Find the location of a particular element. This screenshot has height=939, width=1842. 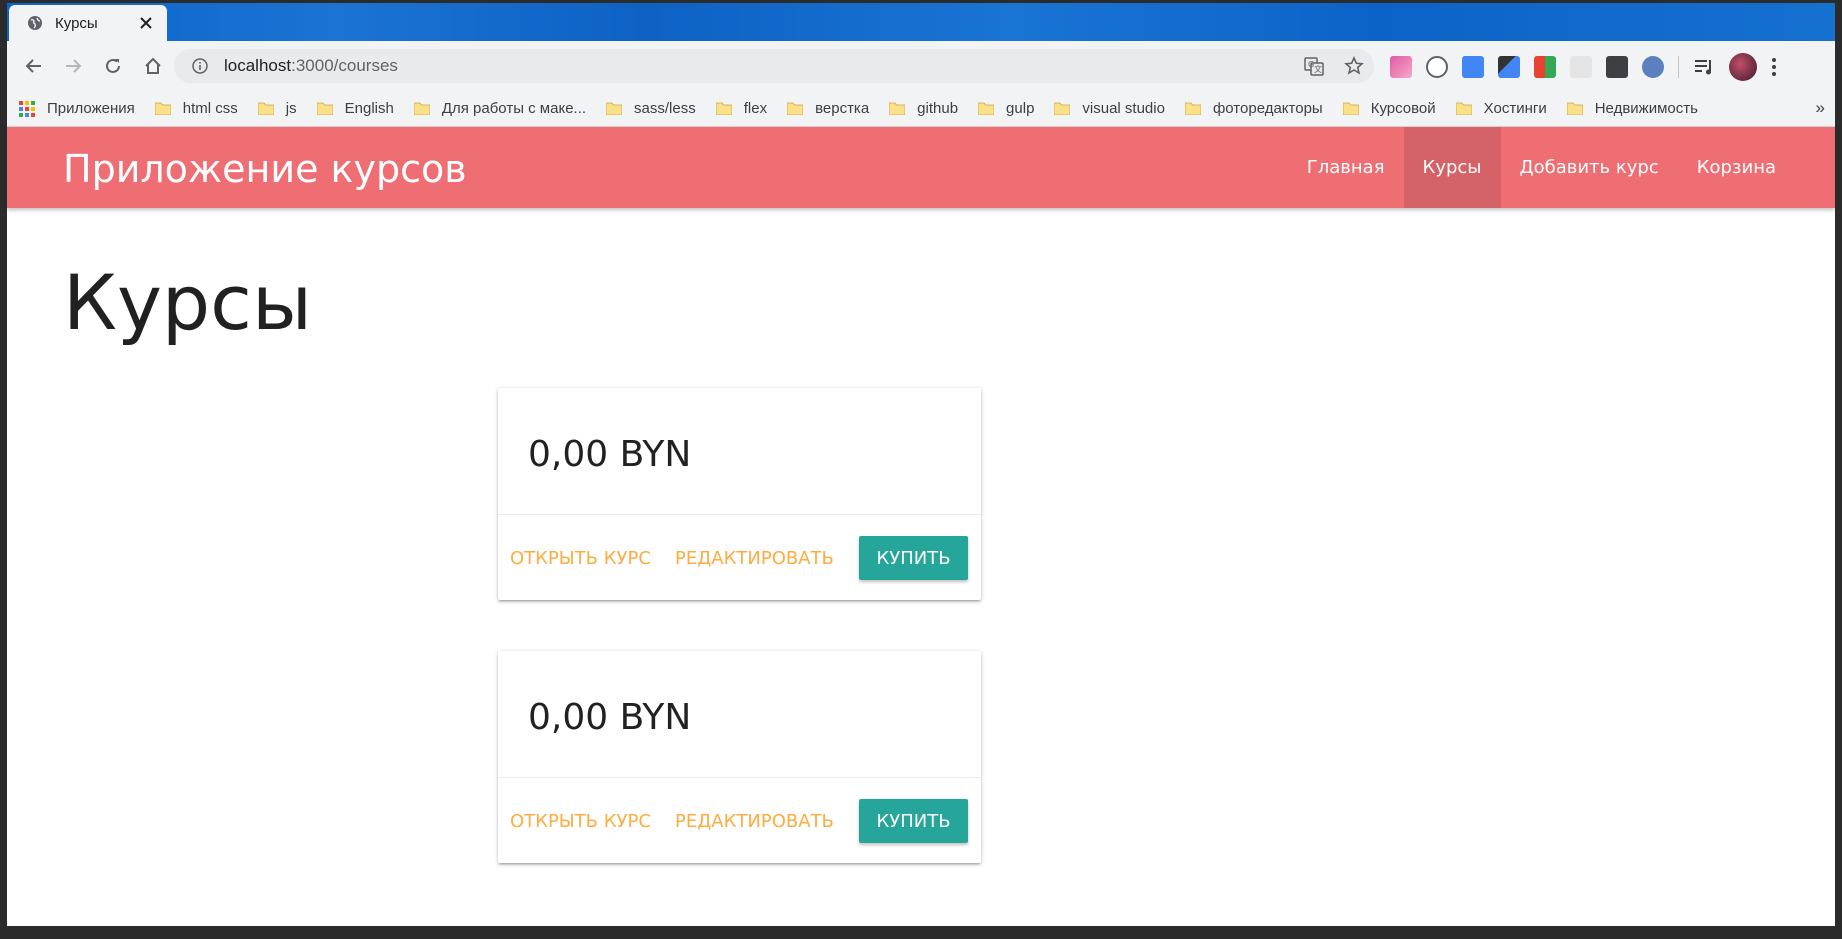

bookmark-item: Курсовой is located at coordinates (1389, 108).